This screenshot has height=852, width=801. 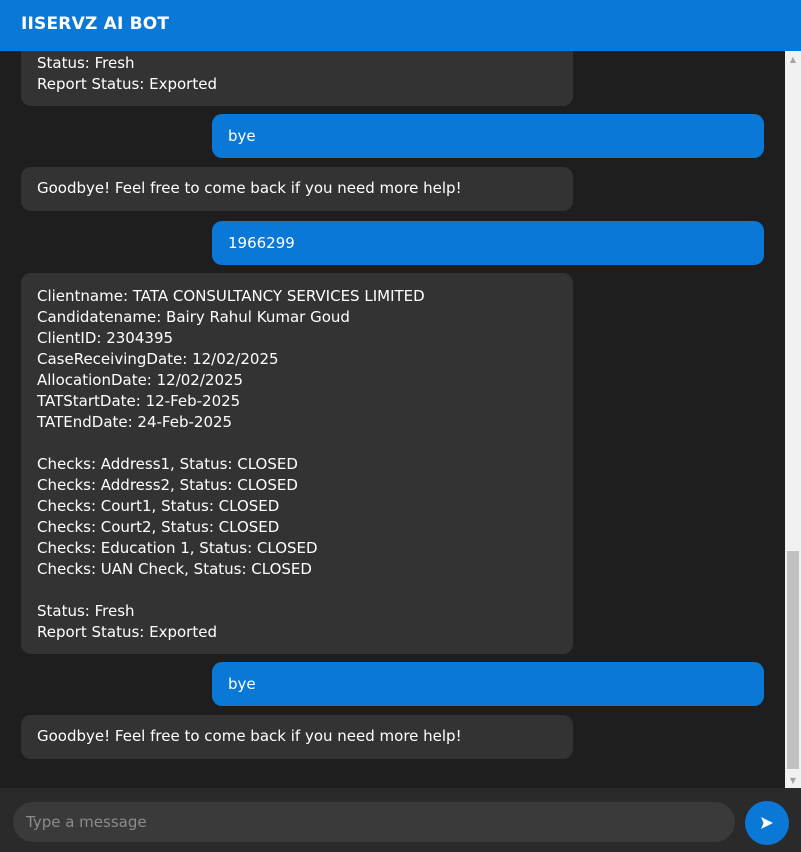 I want to click on user-message: 1966299, so click(x=488, y=243).